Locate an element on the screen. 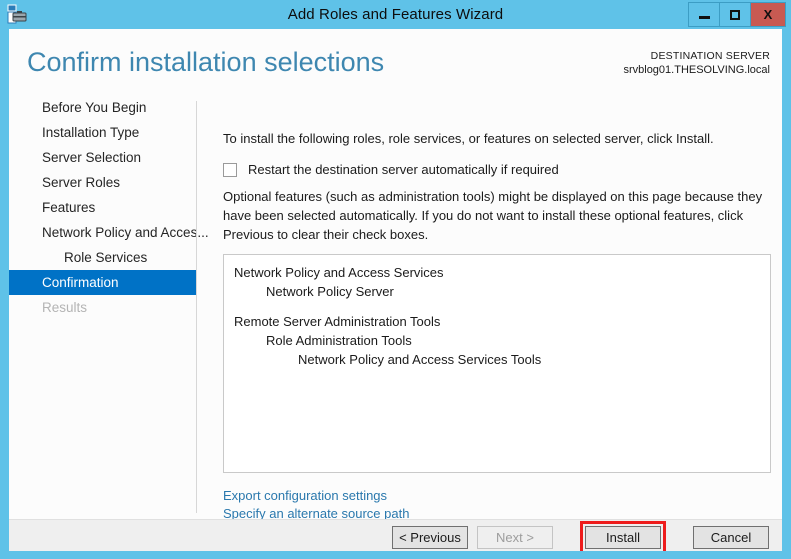 The width and height of the screenshot is (791, 559). sidebar-item-features: Features is located at coordinates (102, 207).